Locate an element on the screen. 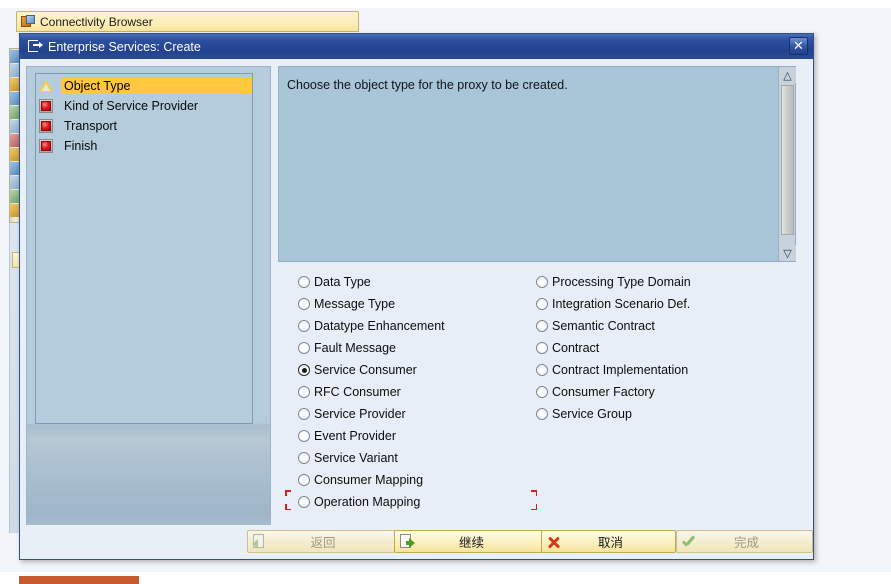 The height and width of the screenshot is (584, 891). radio-contract: Contract is located at coordinates (651, 348).